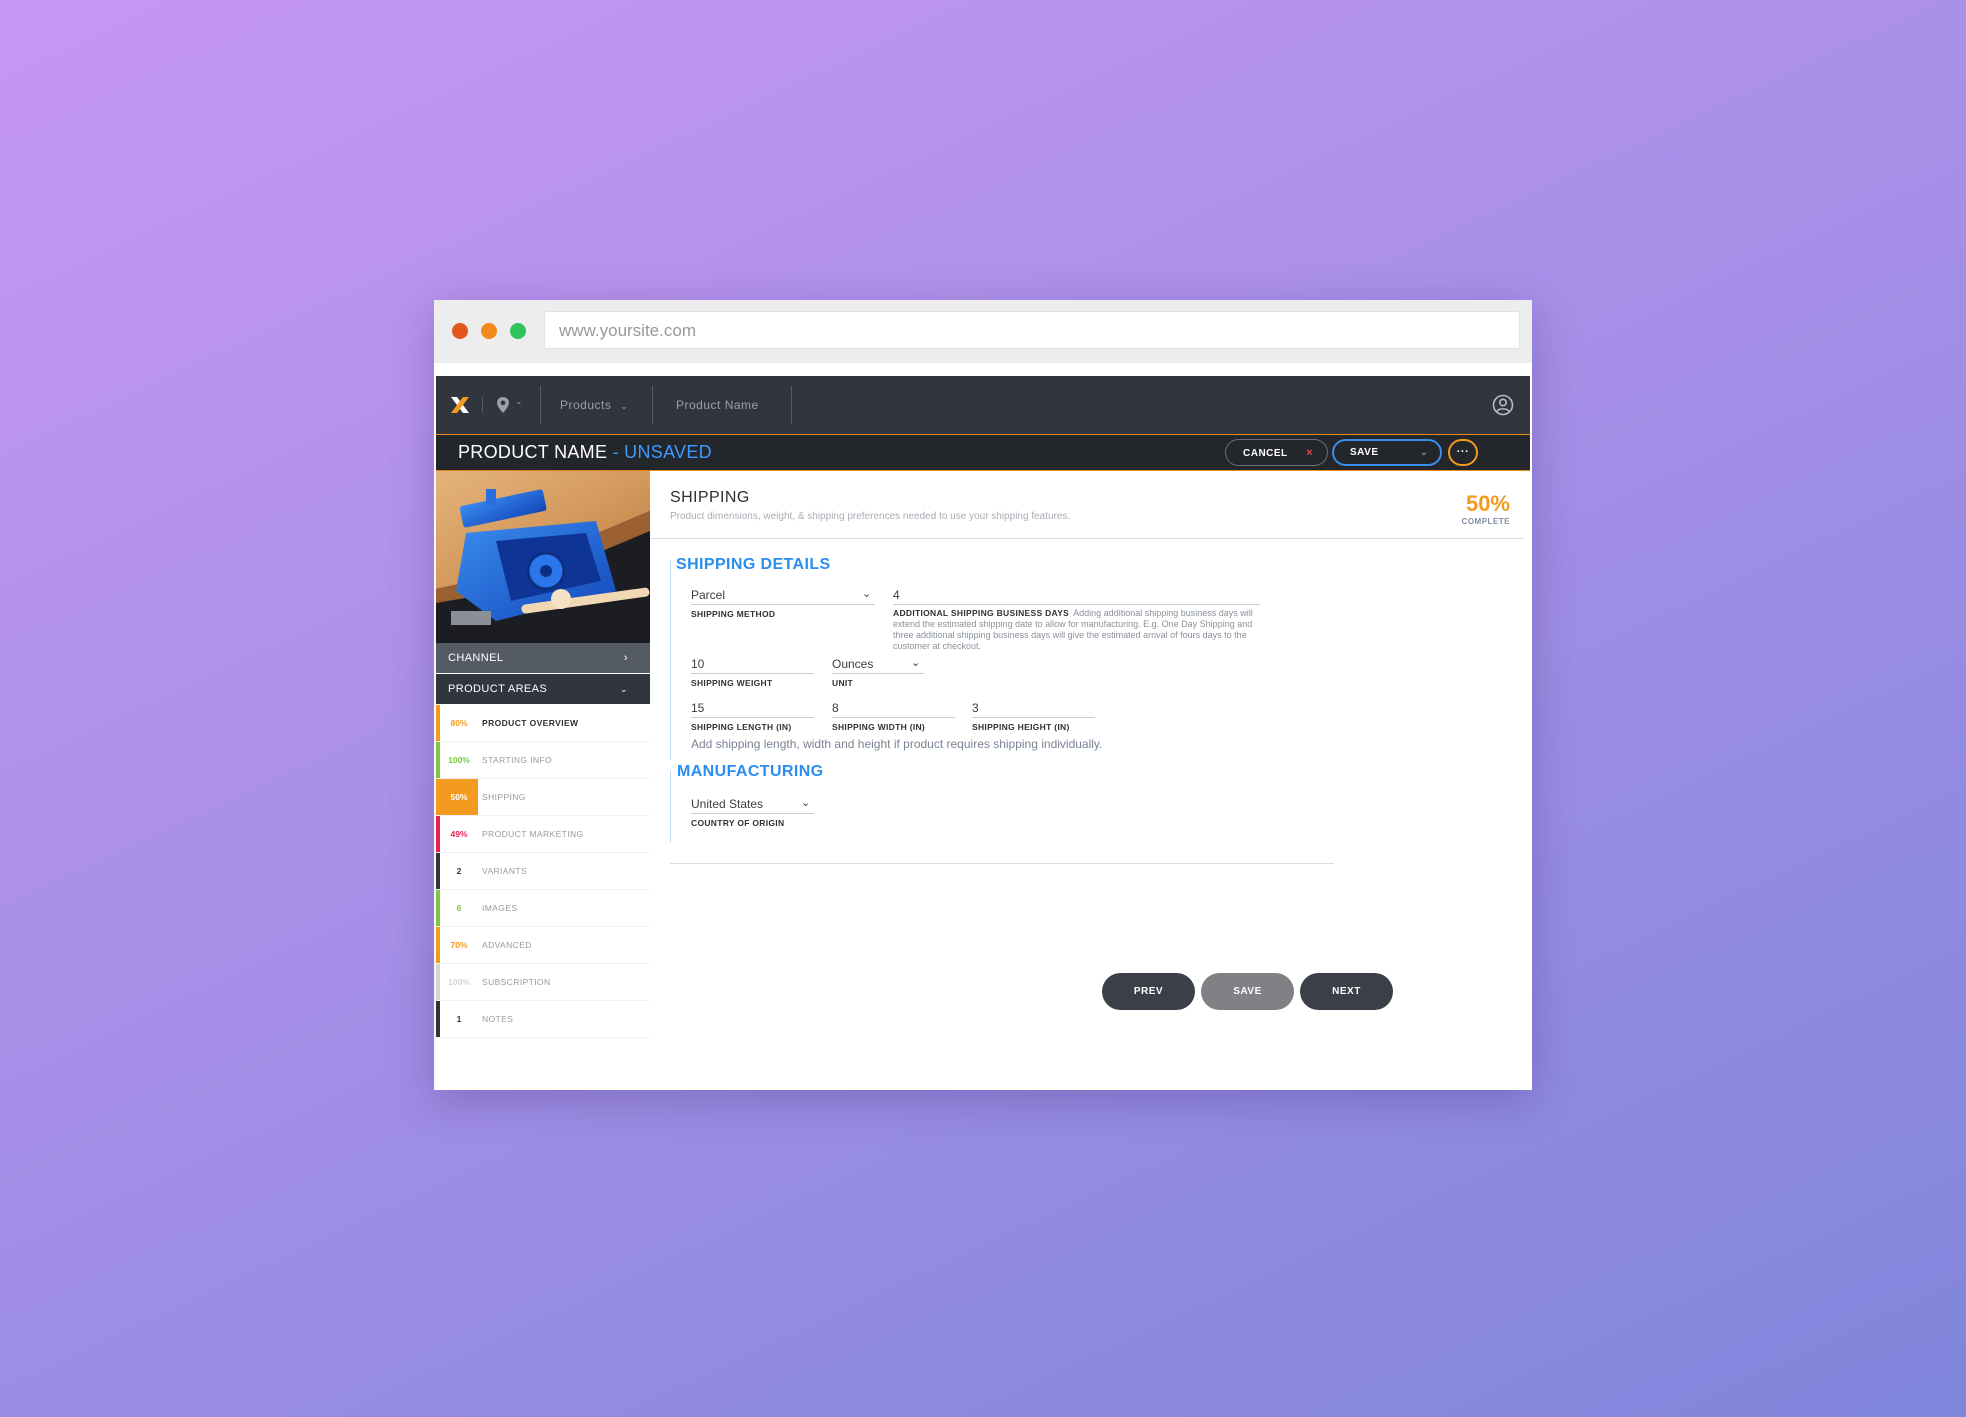 This screenshot has height=1417, width=1966. I want to click on manufacturing-title: MANUFACTURING, so click(750, 771).